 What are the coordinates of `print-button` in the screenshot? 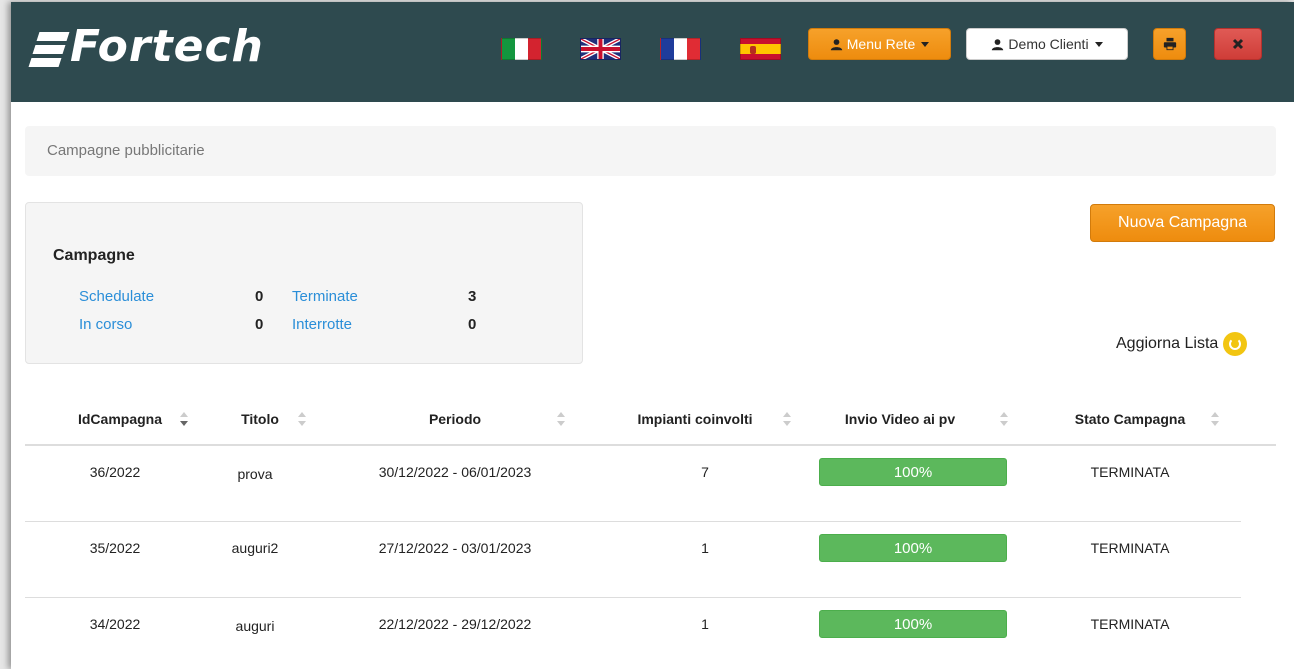 It's located at (1169, 44).